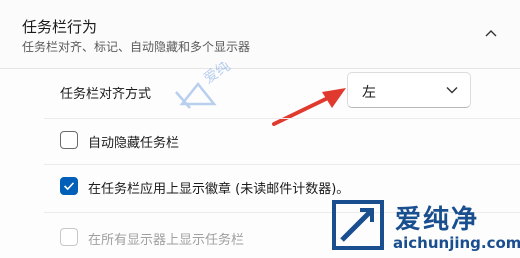 Image resolution: width=520 pixels, height=258 pixels. Describe the element at coordinates (136, 47) in the screenshot. I see `section-subtitle: 任务栏对齐、标记、自动隐藏和多个显示器` at that location.